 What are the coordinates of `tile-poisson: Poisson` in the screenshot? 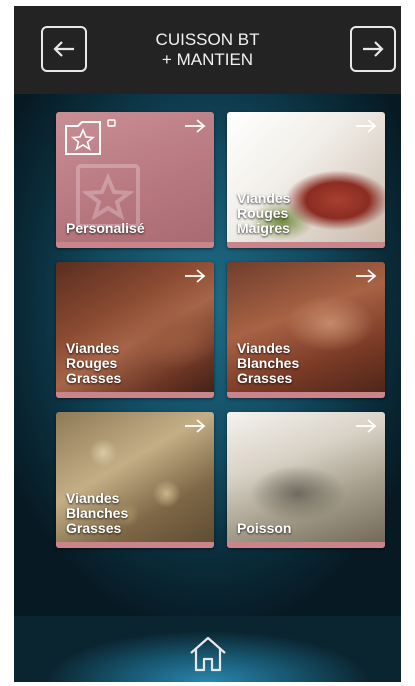 It's located at (306, 480).